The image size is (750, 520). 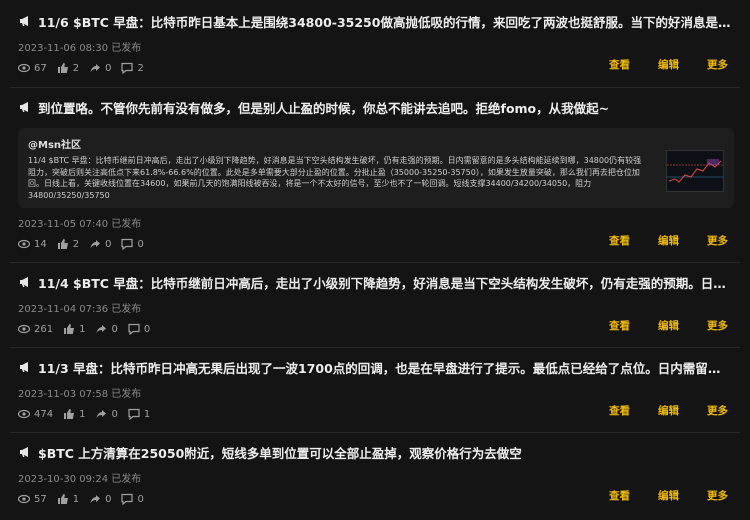 I want to click on views-count: 67, so click(x=40, y=68).